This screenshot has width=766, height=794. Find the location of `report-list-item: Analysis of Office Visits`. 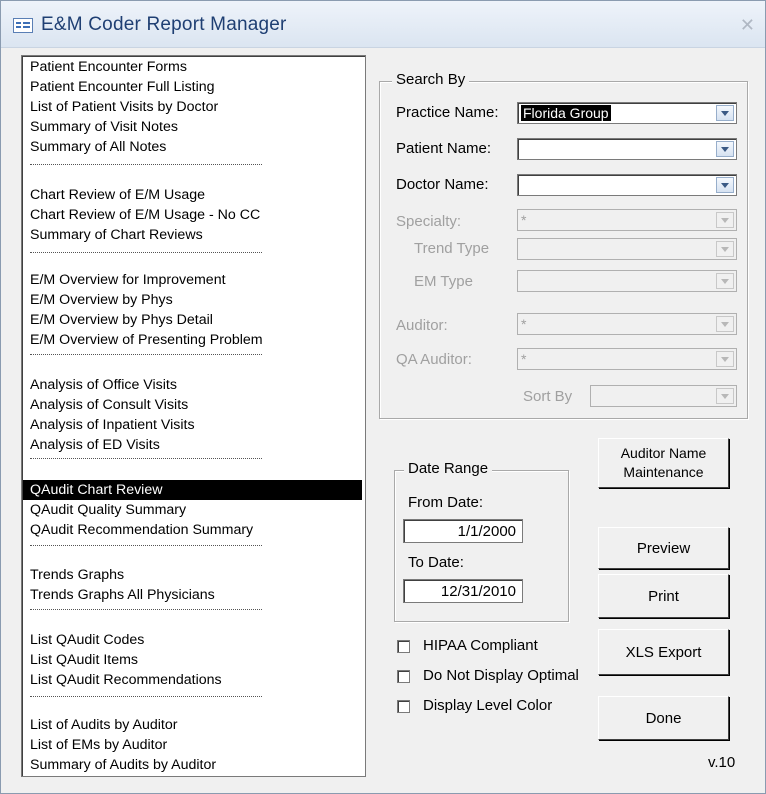

report-list-item: Analysis of Office Visits is located at coordinates (103, 385).